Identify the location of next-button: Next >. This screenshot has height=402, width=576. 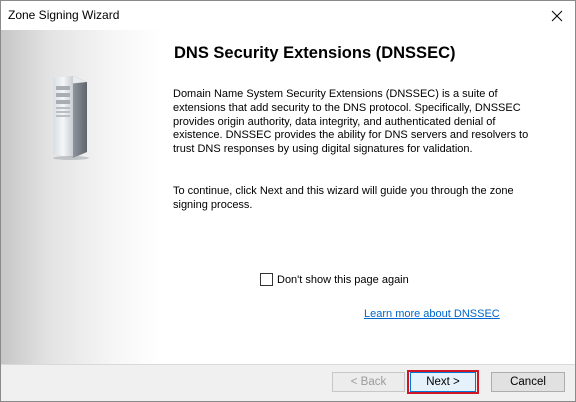
(443, 382).